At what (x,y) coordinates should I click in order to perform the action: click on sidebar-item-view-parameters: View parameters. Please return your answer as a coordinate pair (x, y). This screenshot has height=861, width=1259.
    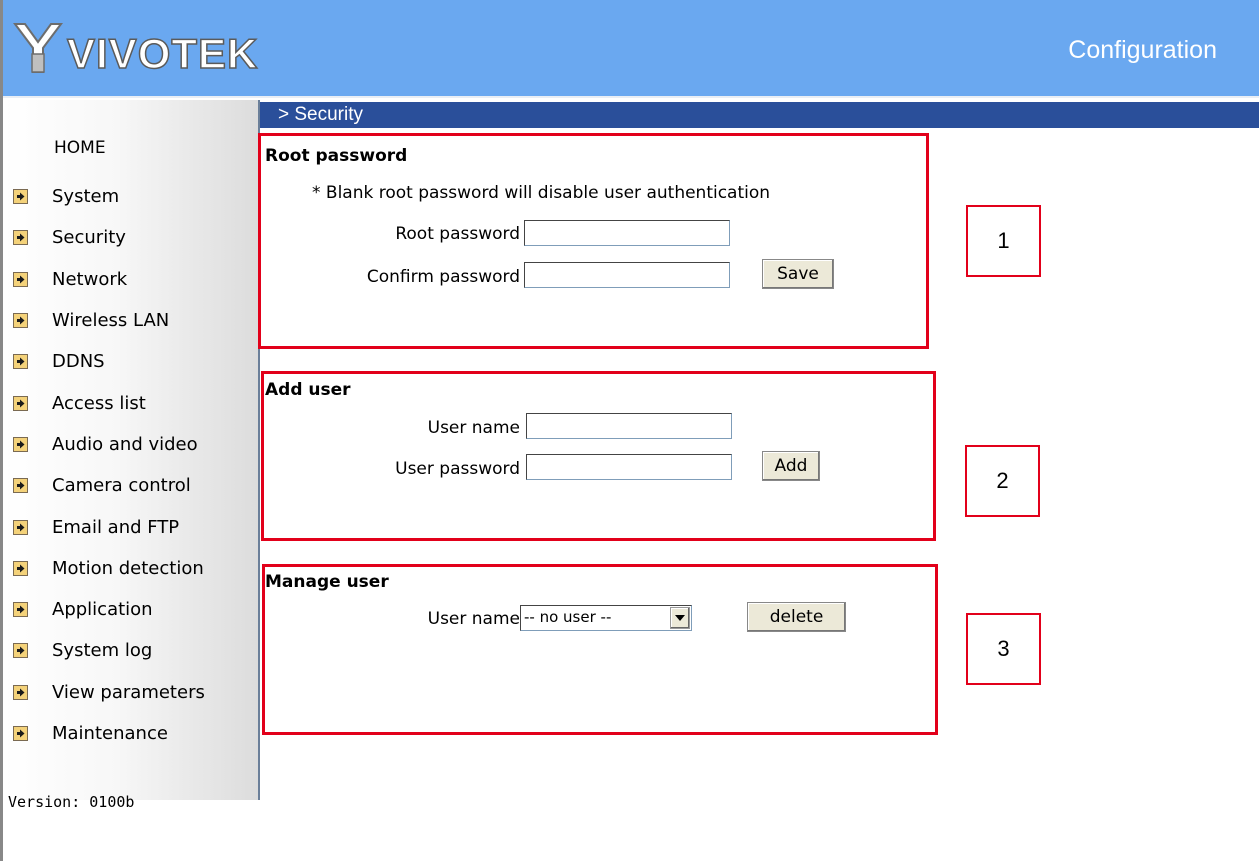
    Looking at the image, I should click on (109, 692).